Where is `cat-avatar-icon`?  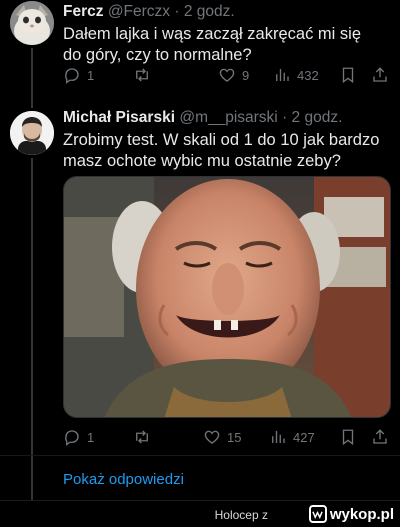 cat-avatar-icon is located at coordinates (32, 23).